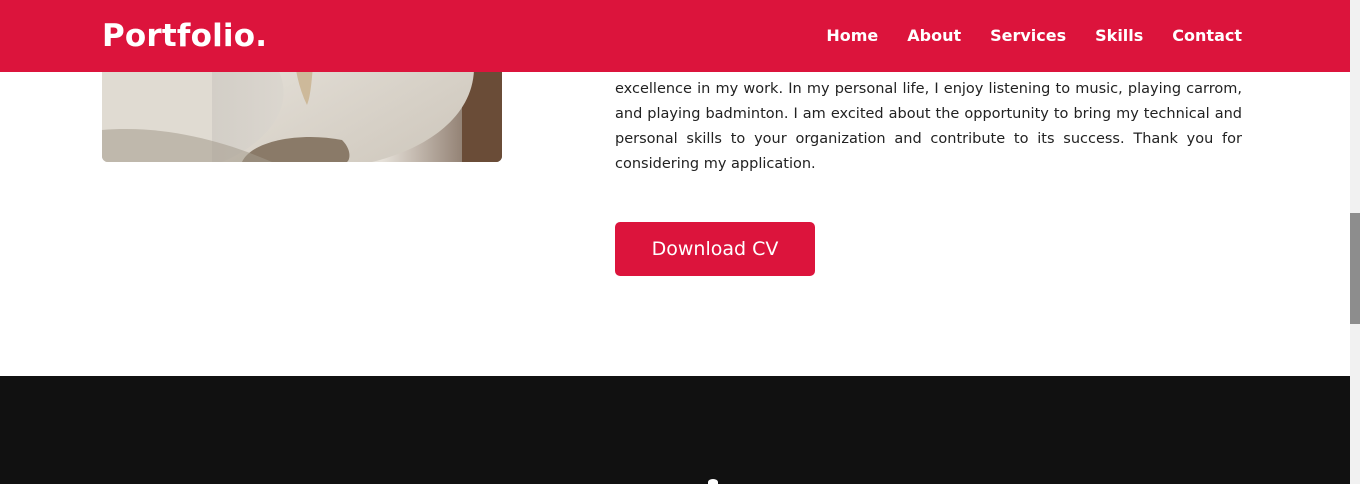 Image resolution: width=1360 pixels, height=484 pixels. I want to click on download-cv-button: Download CV, so click(715, 249).